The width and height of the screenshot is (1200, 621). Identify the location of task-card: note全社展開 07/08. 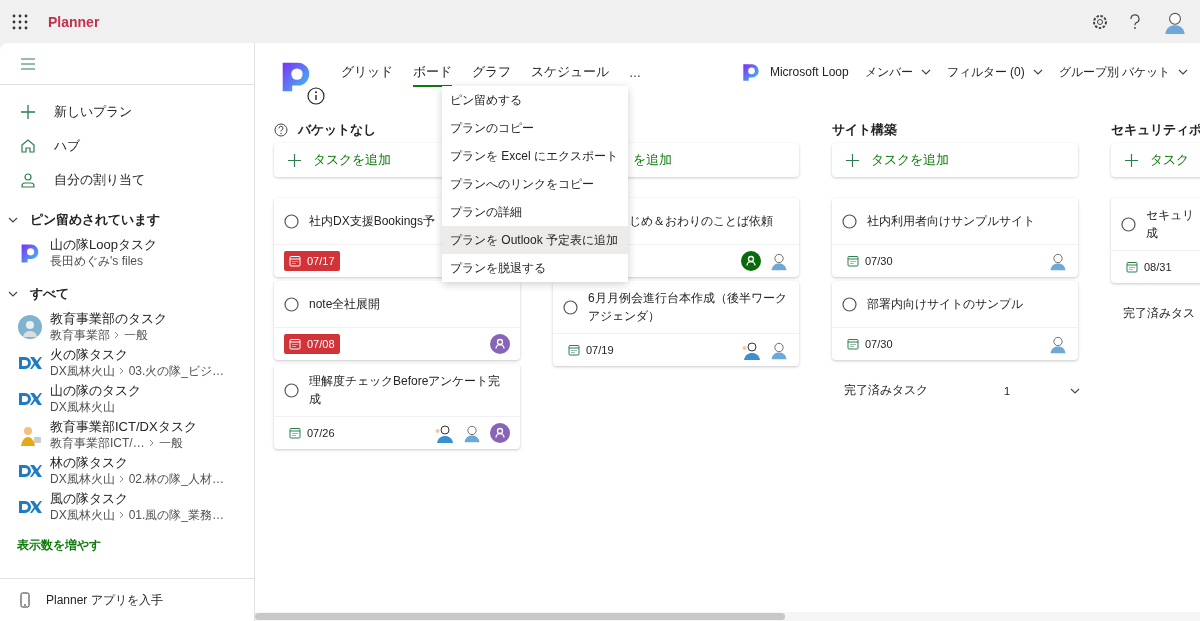
(397, 320).